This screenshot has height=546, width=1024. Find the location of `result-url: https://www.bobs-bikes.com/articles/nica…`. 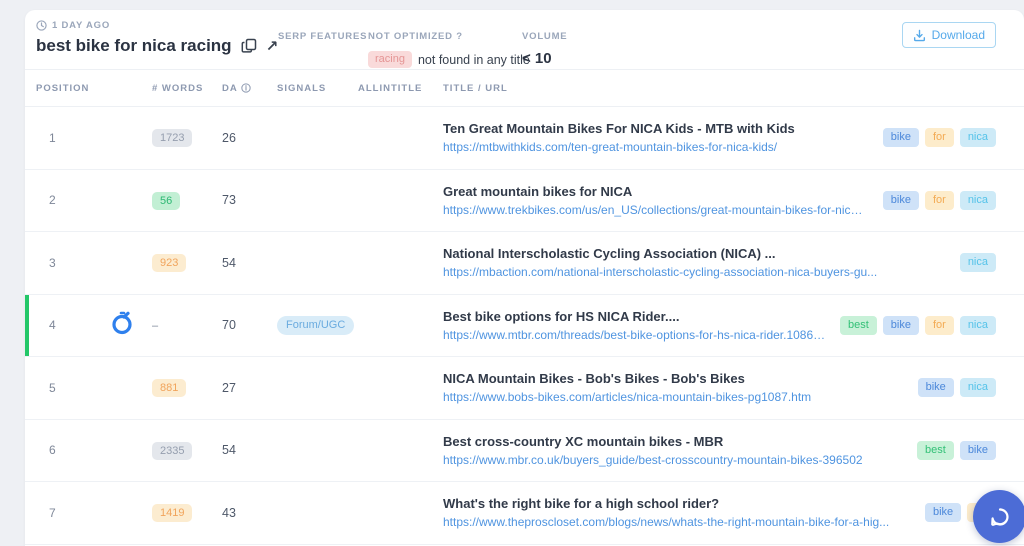

result-url: https://www.bobs-bikes.com/articles/nica… is located at coordinates (627, 397).